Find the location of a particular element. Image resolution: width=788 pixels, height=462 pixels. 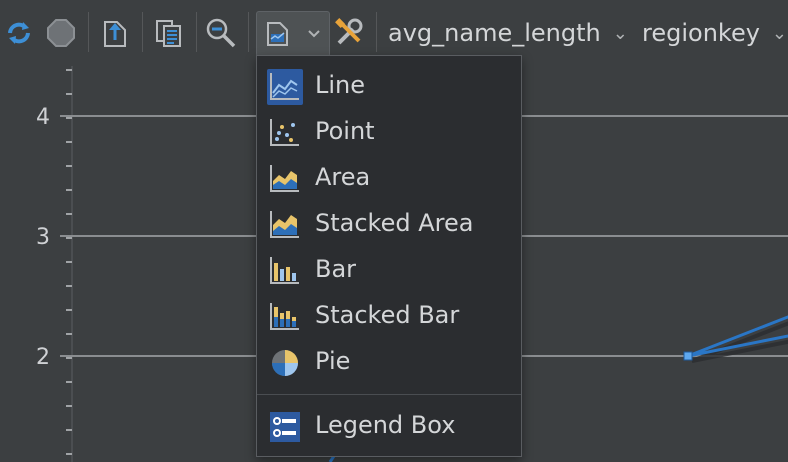

line-chart-icon is located at coordinates (285, 87).